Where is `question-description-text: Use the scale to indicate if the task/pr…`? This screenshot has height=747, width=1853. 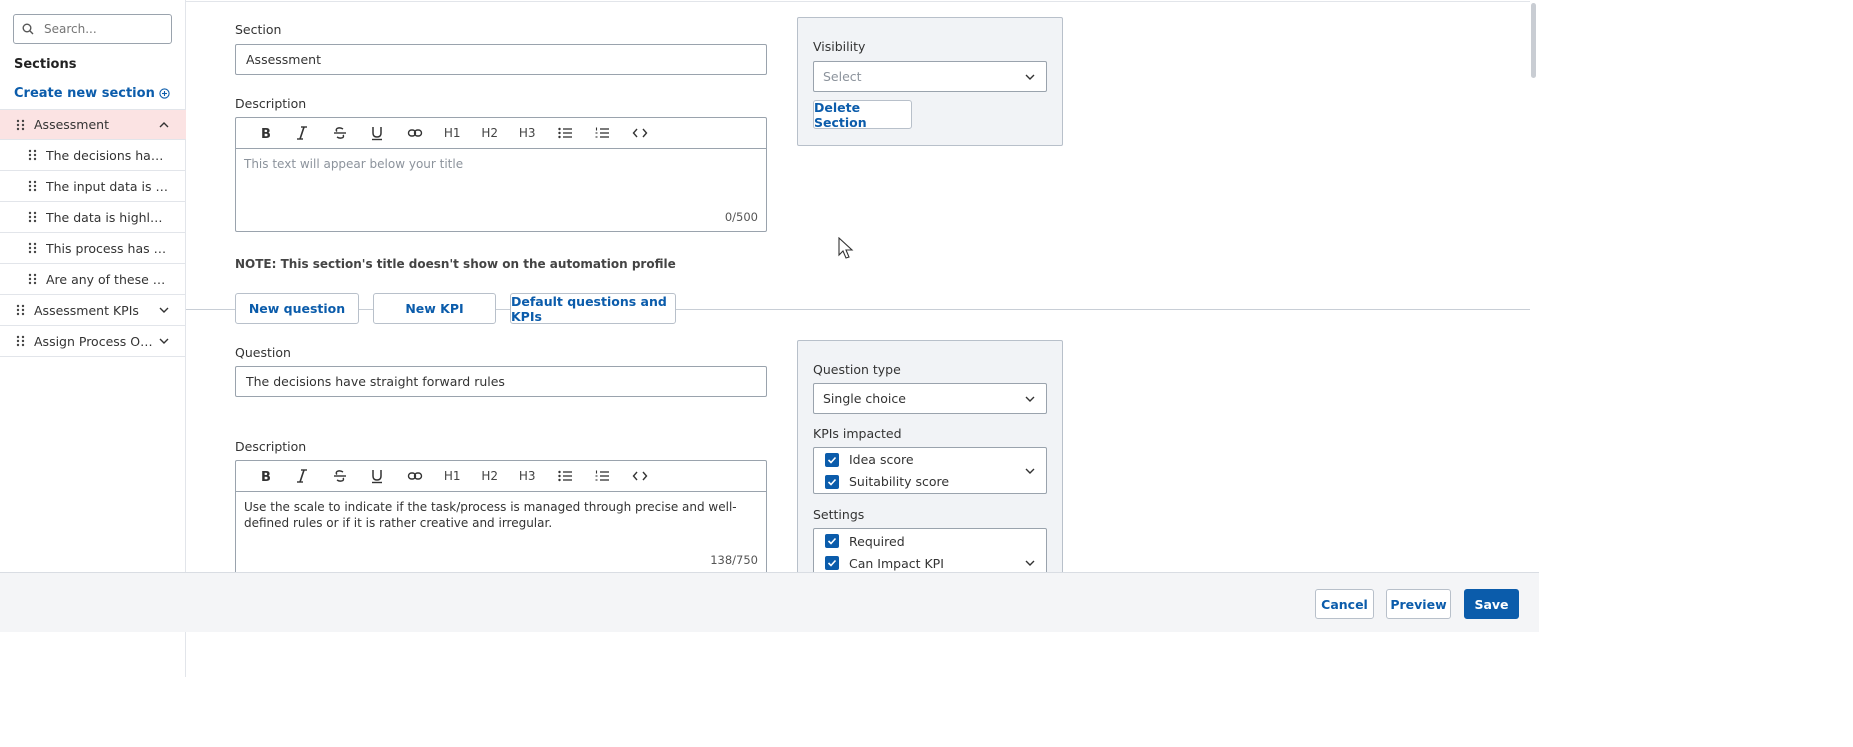 question-description-text: Use the scale to indicate if the task/pr… is located at coordinates (490, 515).